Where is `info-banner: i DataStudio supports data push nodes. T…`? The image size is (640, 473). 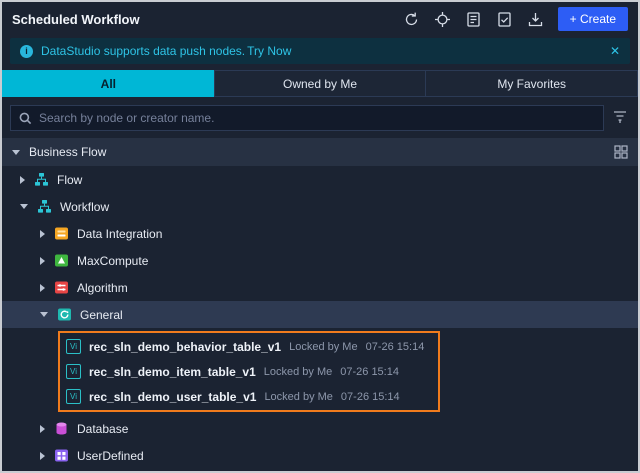 info-banner: i DataStudio supports data push nodes. T… is located at coordinates (320, 51).